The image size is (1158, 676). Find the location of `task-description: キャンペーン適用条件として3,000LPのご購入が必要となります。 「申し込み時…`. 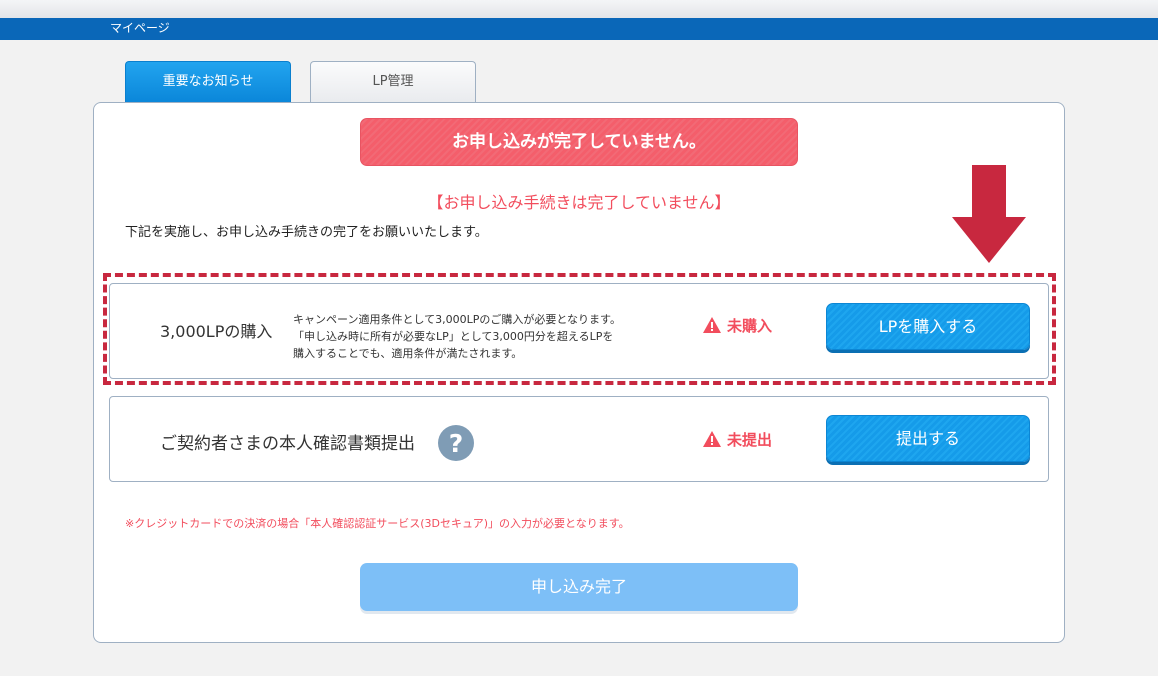

task-description: キャンペーン適用条件として3,000LPのご購入が必要となります。 「申し込み時… is located at coordinates (478, 336).